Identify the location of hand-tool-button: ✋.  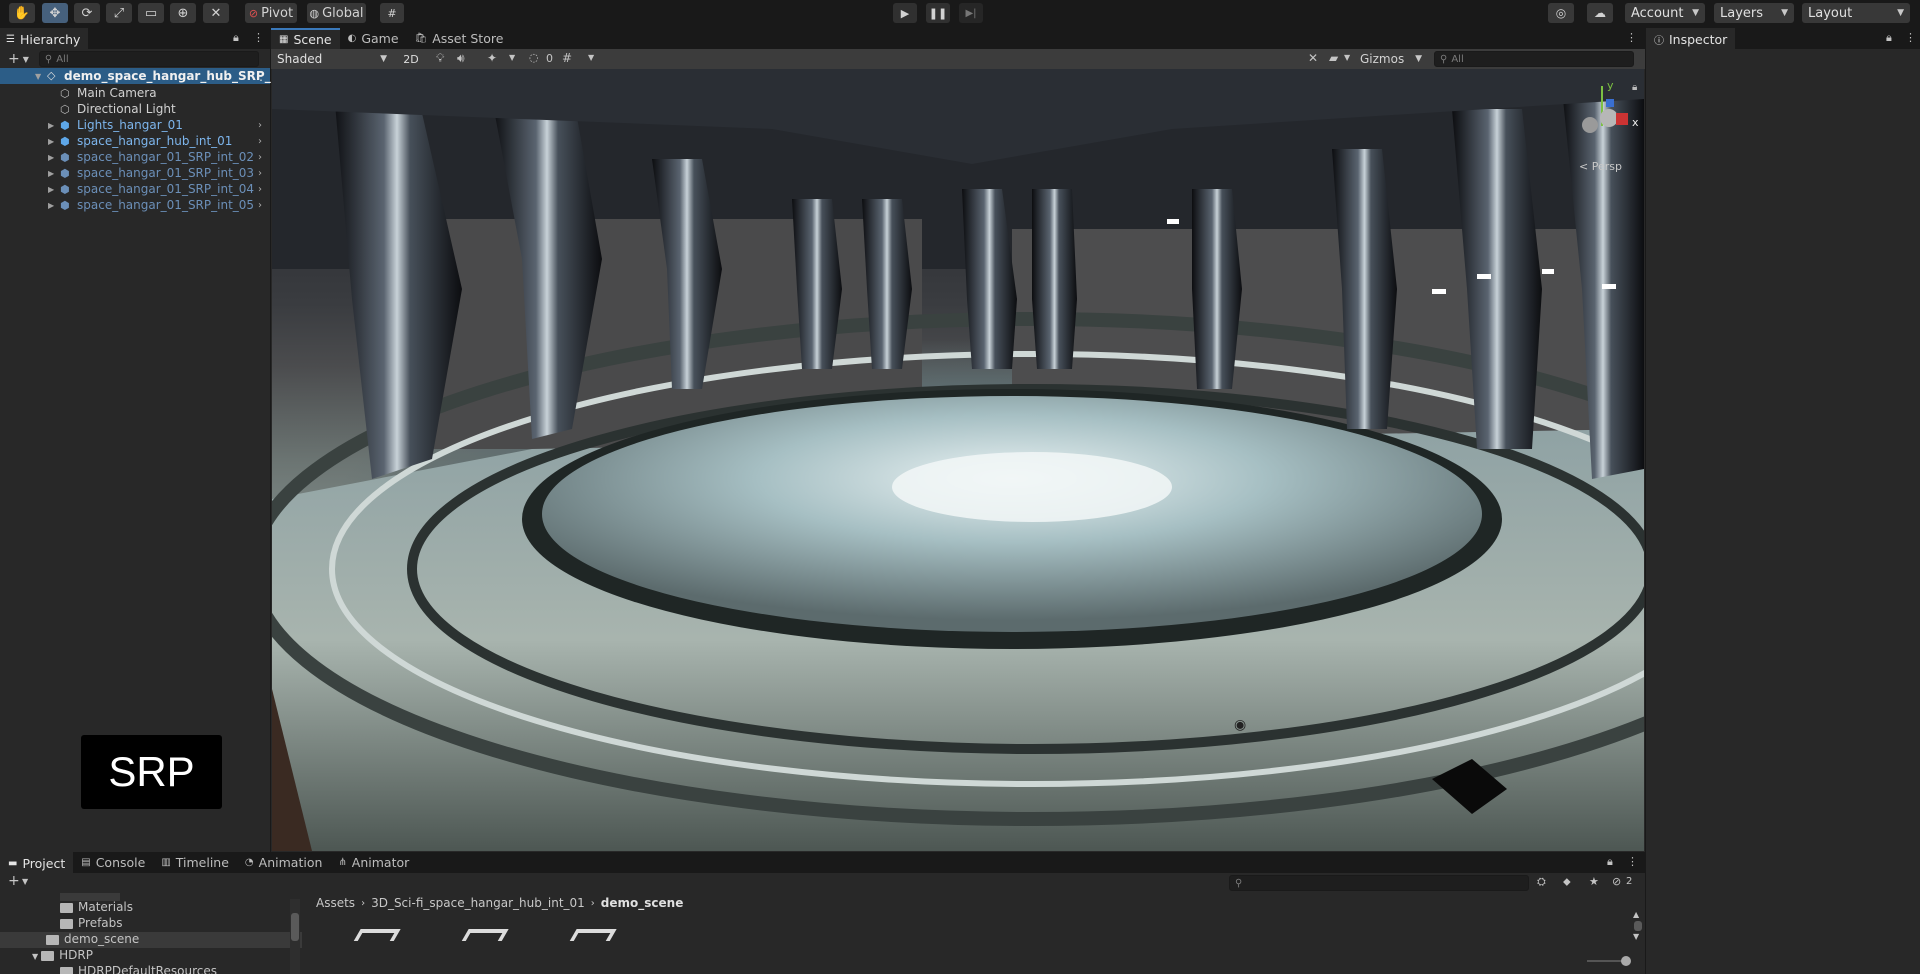
(22, 13).